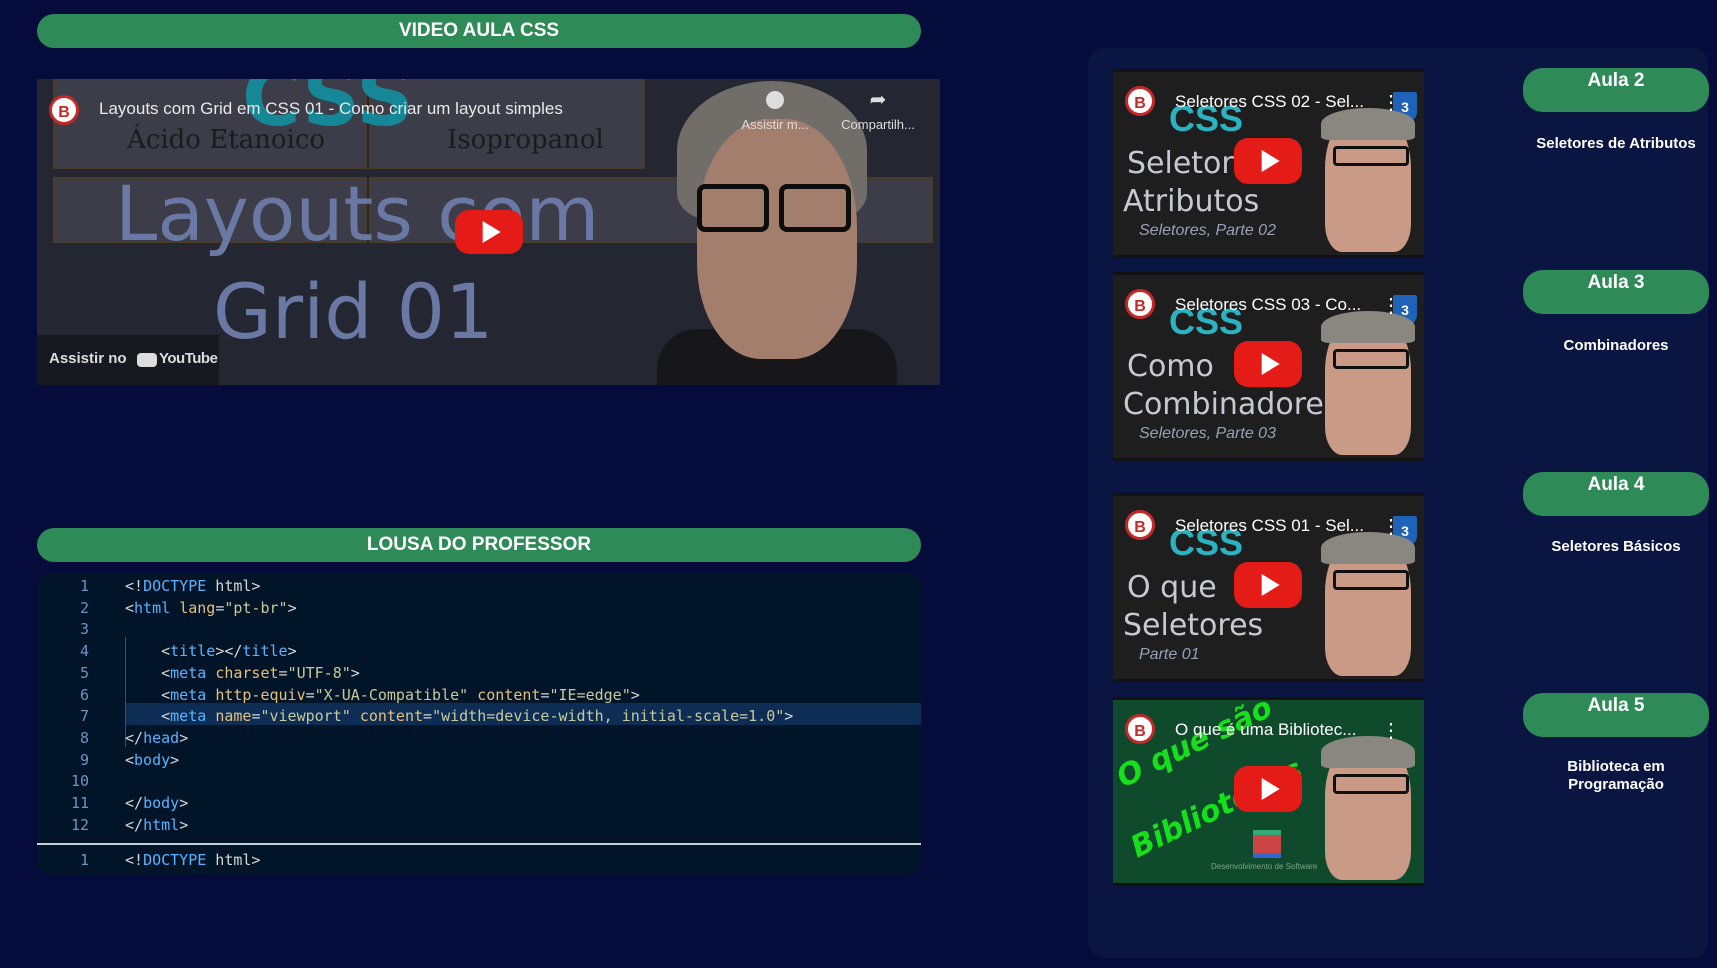  What do you see at coordinates (157, 803) in the screenshot?
I see `code-text: </body>` at bounding box center [157, 803].